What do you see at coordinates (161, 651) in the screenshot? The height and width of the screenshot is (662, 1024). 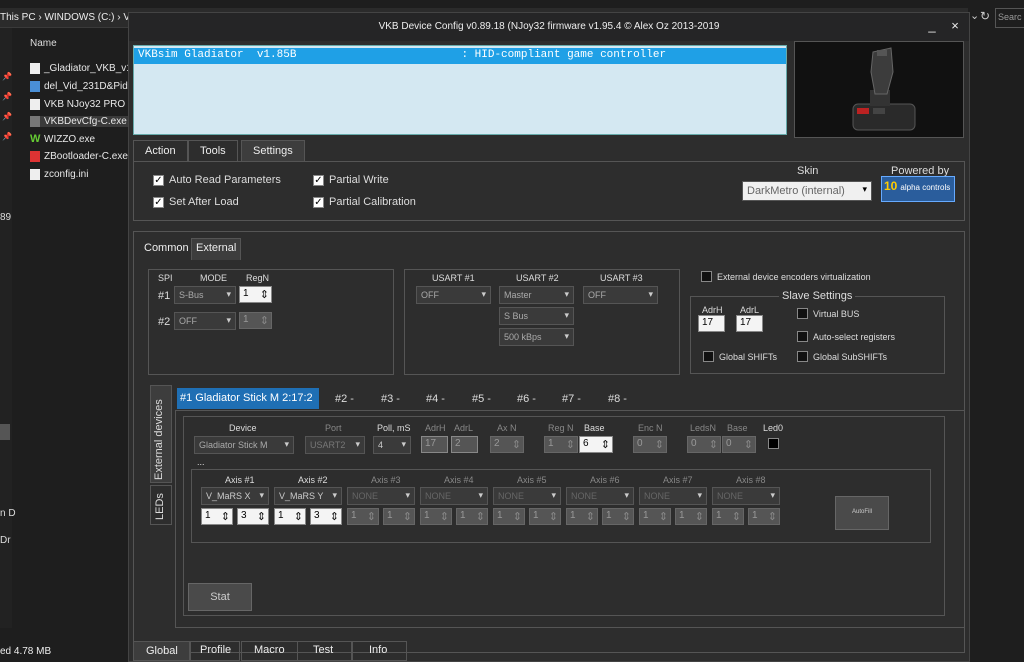 I see `bottom-tab-global: Global` at bounding box center [161, 651].